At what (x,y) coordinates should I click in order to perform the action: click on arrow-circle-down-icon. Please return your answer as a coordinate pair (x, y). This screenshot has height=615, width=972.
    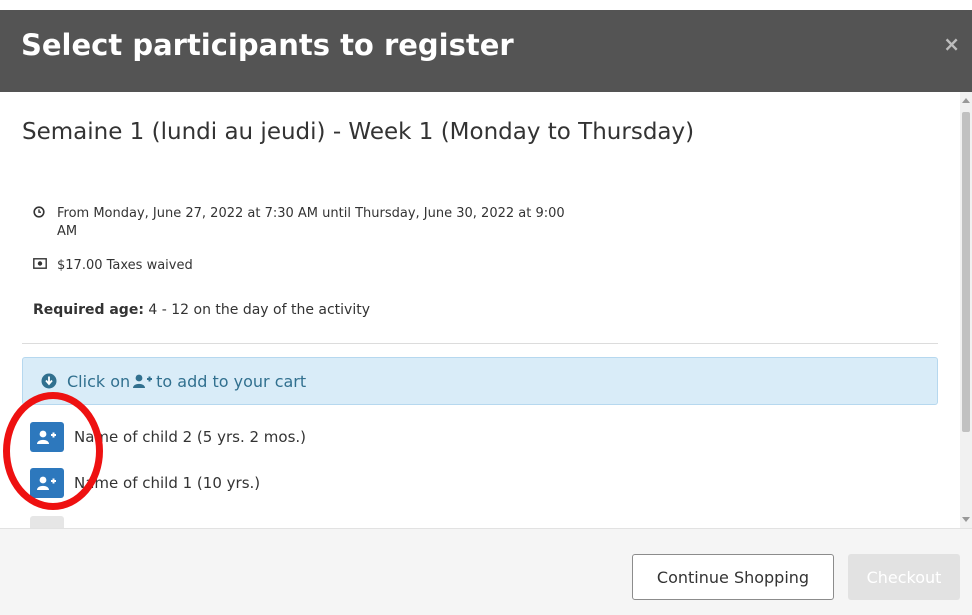
    Looking at the image, I should click on (49, 381).